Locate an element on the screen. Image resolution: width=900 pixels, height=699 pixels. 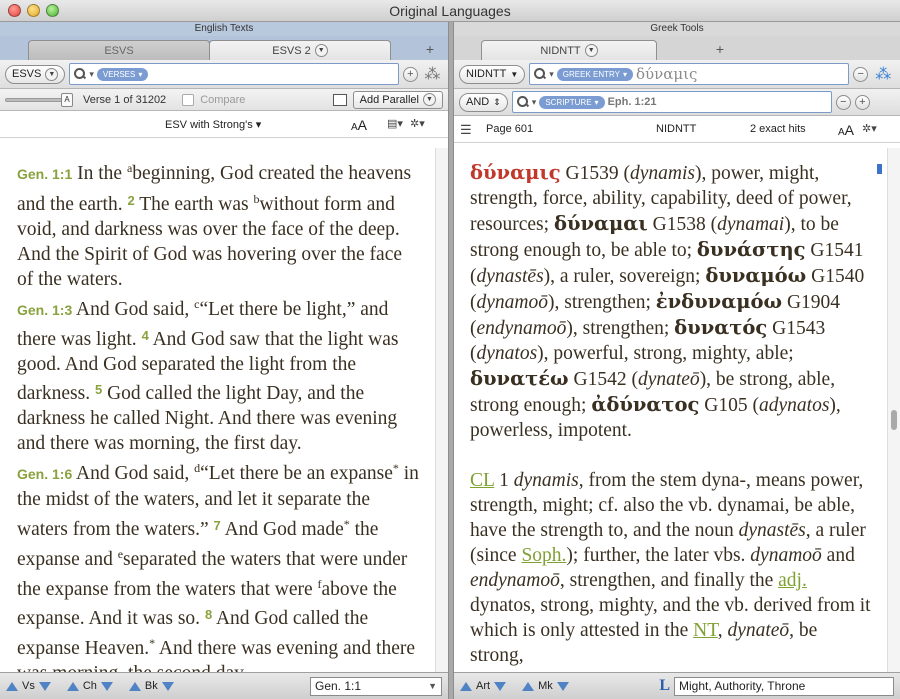
verse-number: 7 is located at coordinates (217, 525).